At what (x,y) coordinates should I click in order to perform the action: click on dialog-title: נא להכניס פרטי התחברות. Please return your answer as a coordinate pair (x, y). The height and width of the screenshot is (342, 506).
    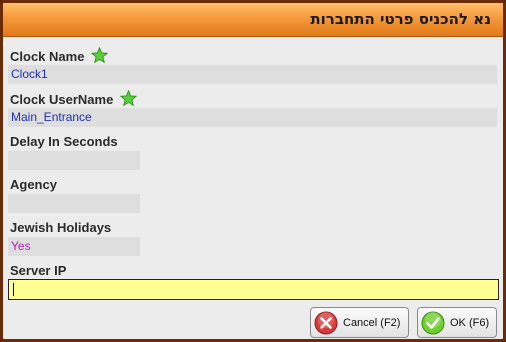
    Looking at the image, I should click on (400, 19).